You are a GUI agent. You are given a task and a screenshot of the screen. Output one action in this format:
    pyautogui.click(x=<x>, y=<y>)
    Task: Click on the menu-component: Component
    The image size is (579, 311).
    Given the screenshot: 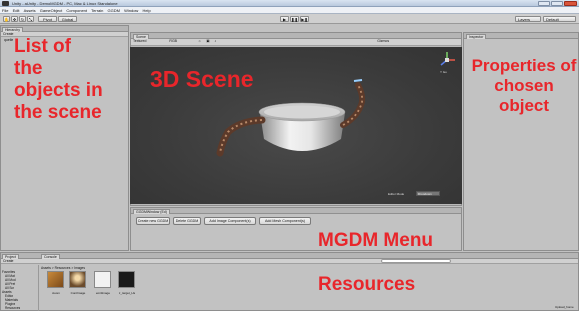 What is the action you would take?
    pyautogui.click(x=76, y=10)
    